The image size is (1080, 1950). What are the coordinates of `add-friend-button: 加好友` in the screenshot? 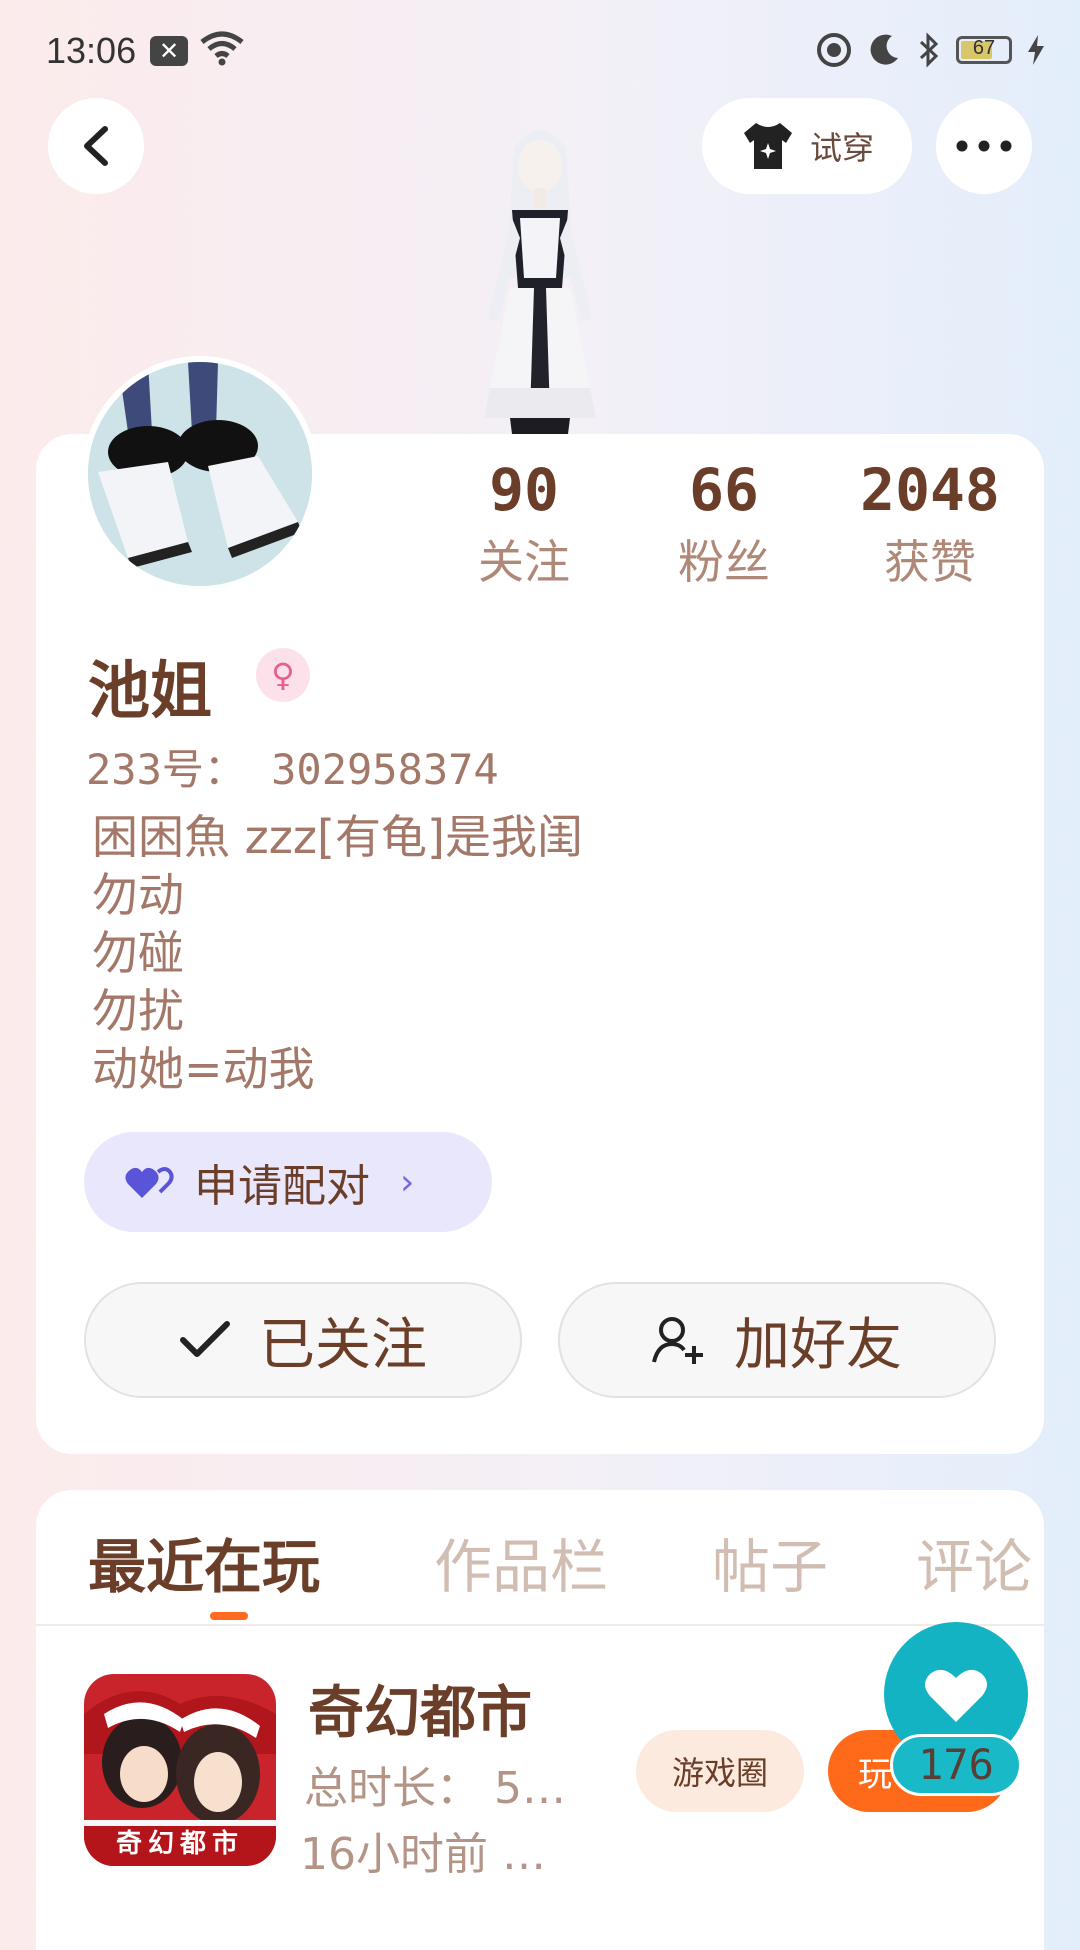 It's located at (777, 1340).